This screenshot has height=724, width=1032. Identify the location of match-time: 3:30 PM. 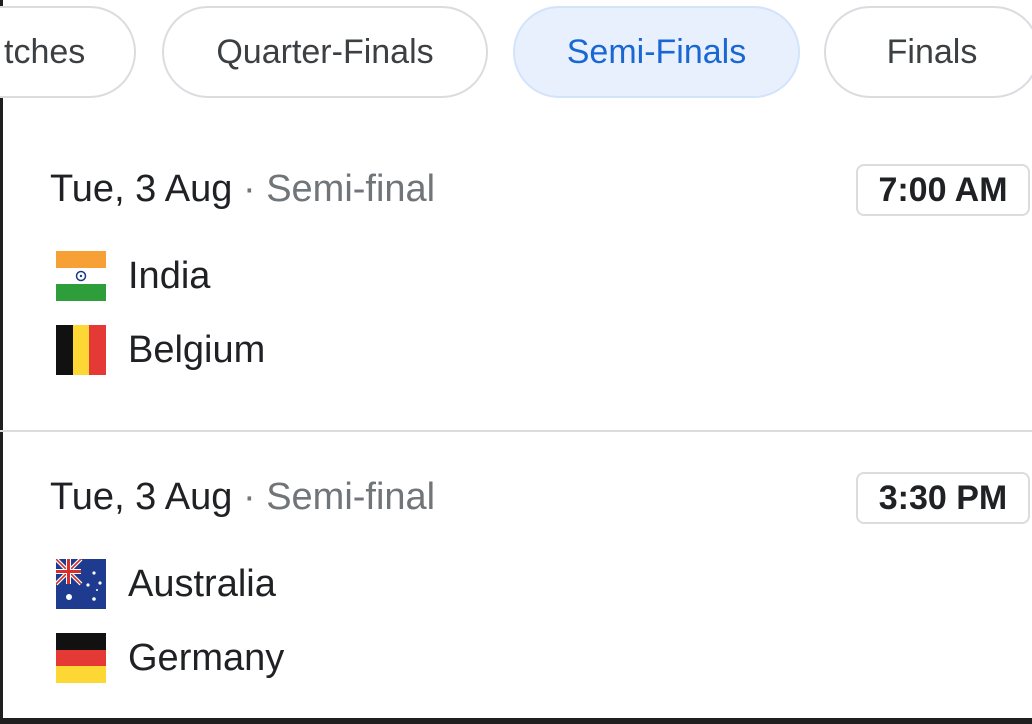
(943, 497).